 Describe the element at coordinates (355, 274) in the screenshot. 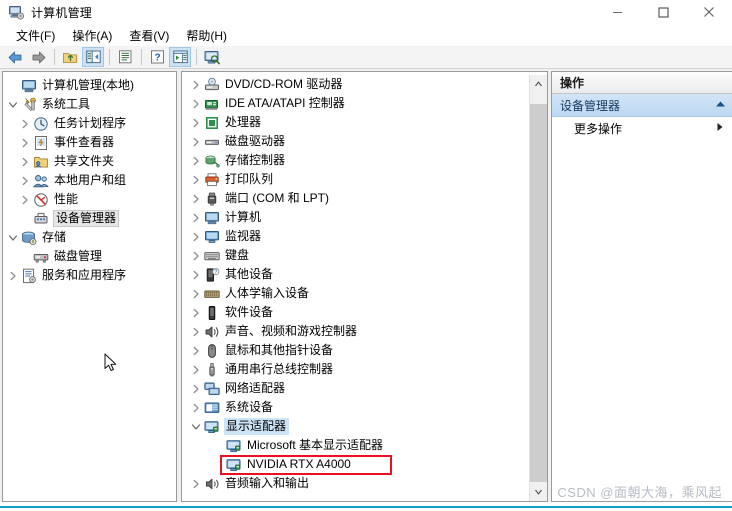

I see `device-tree-item: ? 其他设备` at that location.